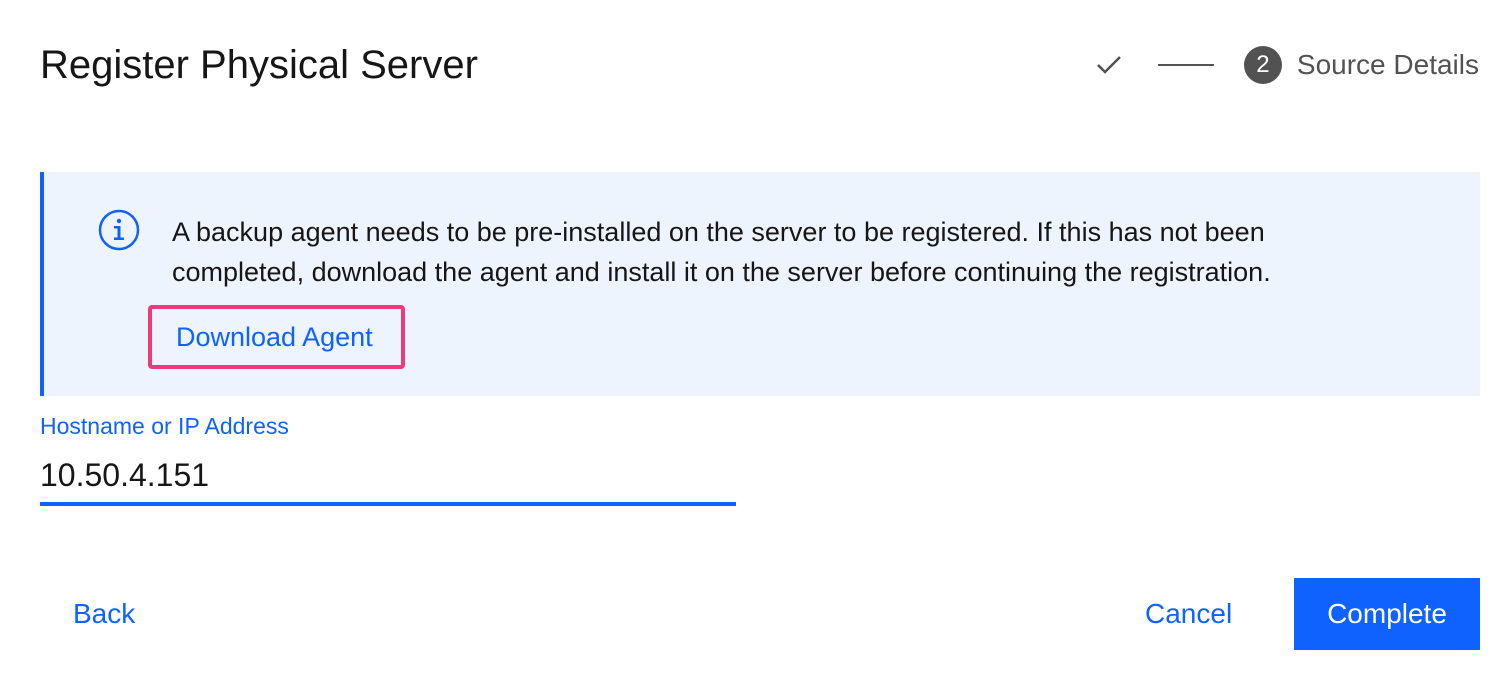 The width and height of the screenshot is (1510, 674). What do you see at coordinates (1287, 65) in the screenshot?
I see `progress-indicator: 2 Source Details` at bounding box center [1287, 65].